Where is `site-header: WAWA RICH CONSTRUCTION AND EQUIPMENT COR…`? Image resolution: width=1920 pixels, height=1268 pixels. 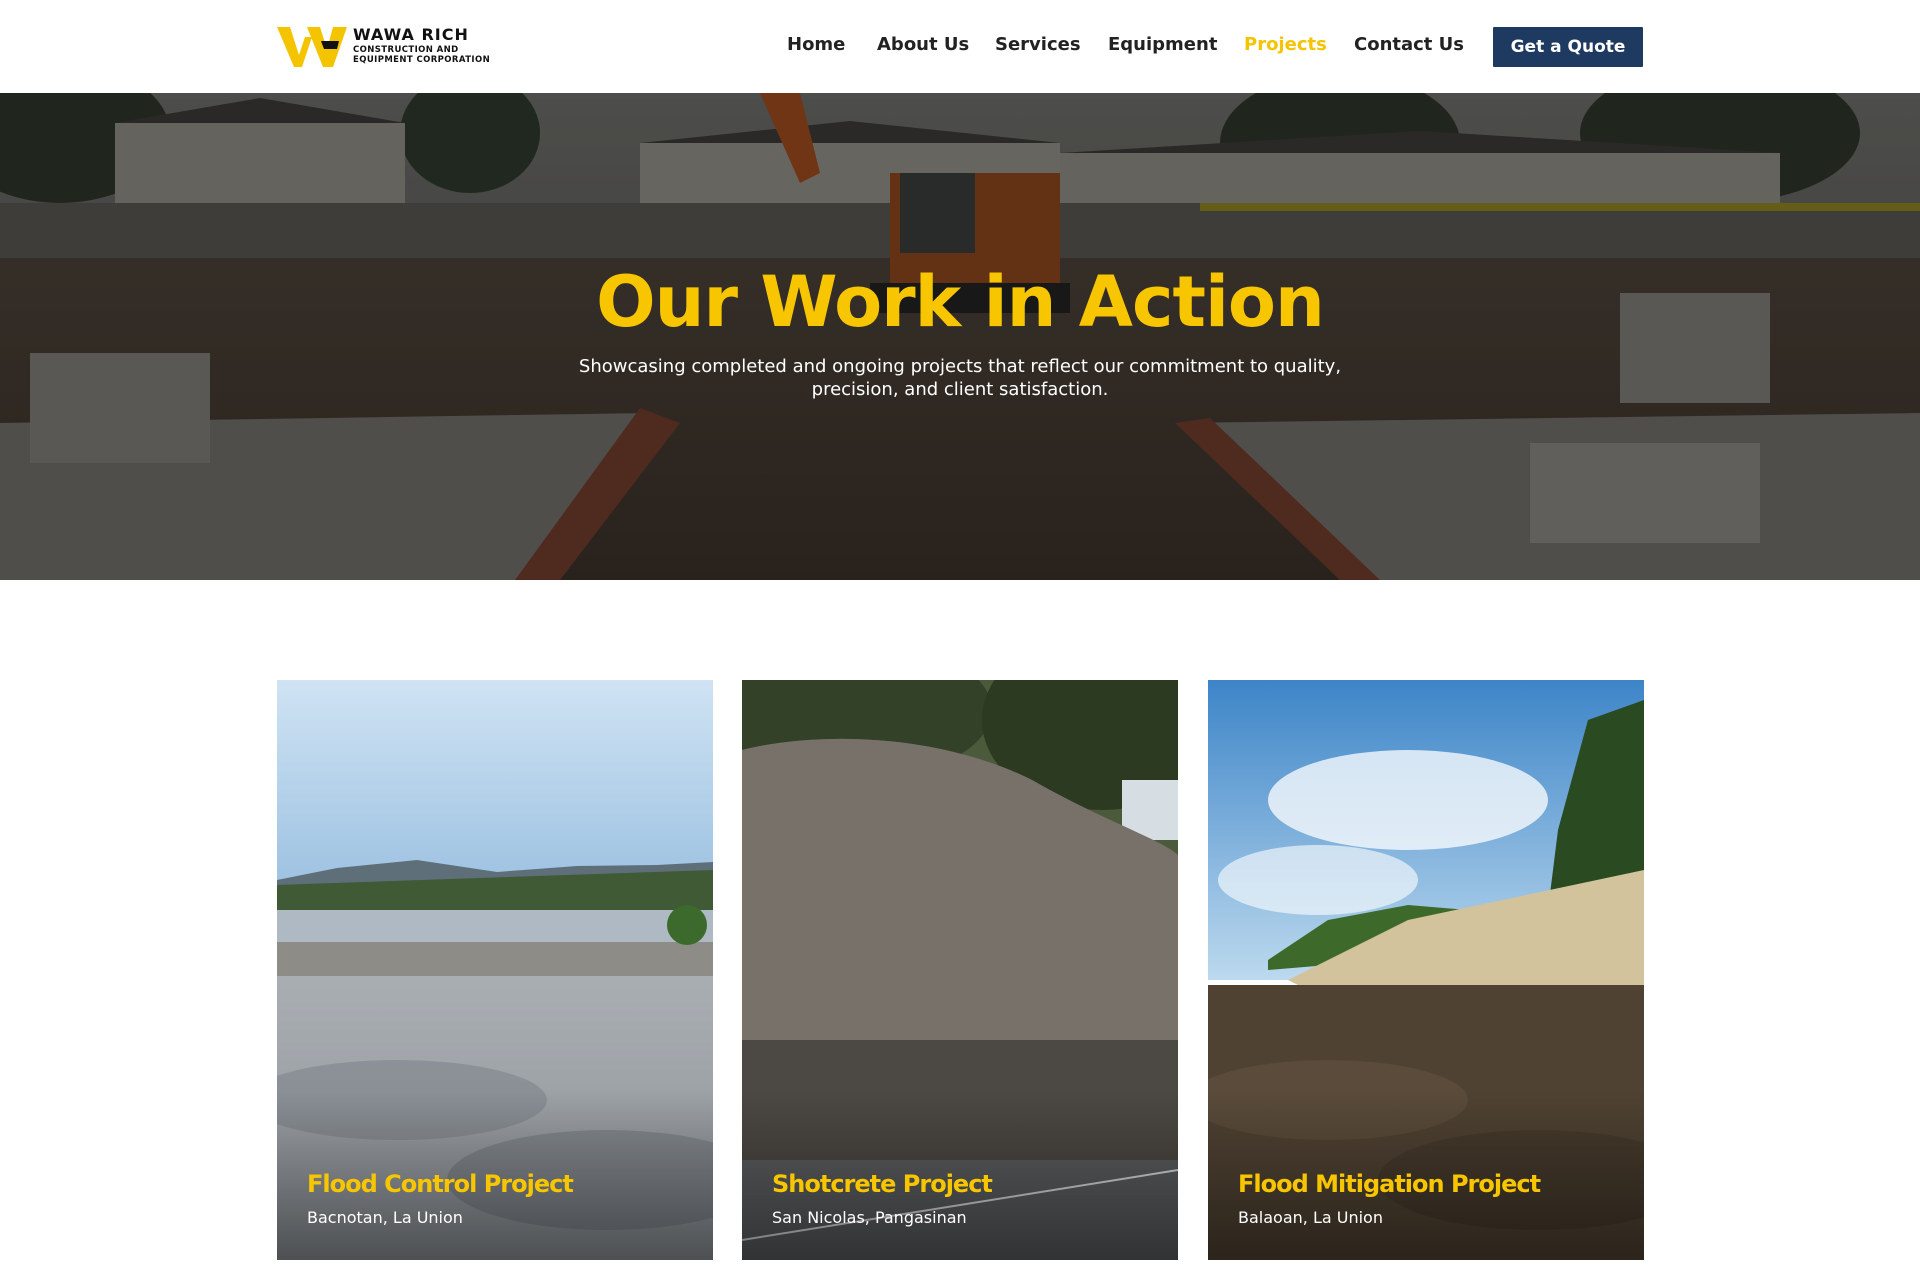
site-header: WAWA RICH CONSTRUCTION AND EQUIPMENT COR… is located at coordinates (960, 46).